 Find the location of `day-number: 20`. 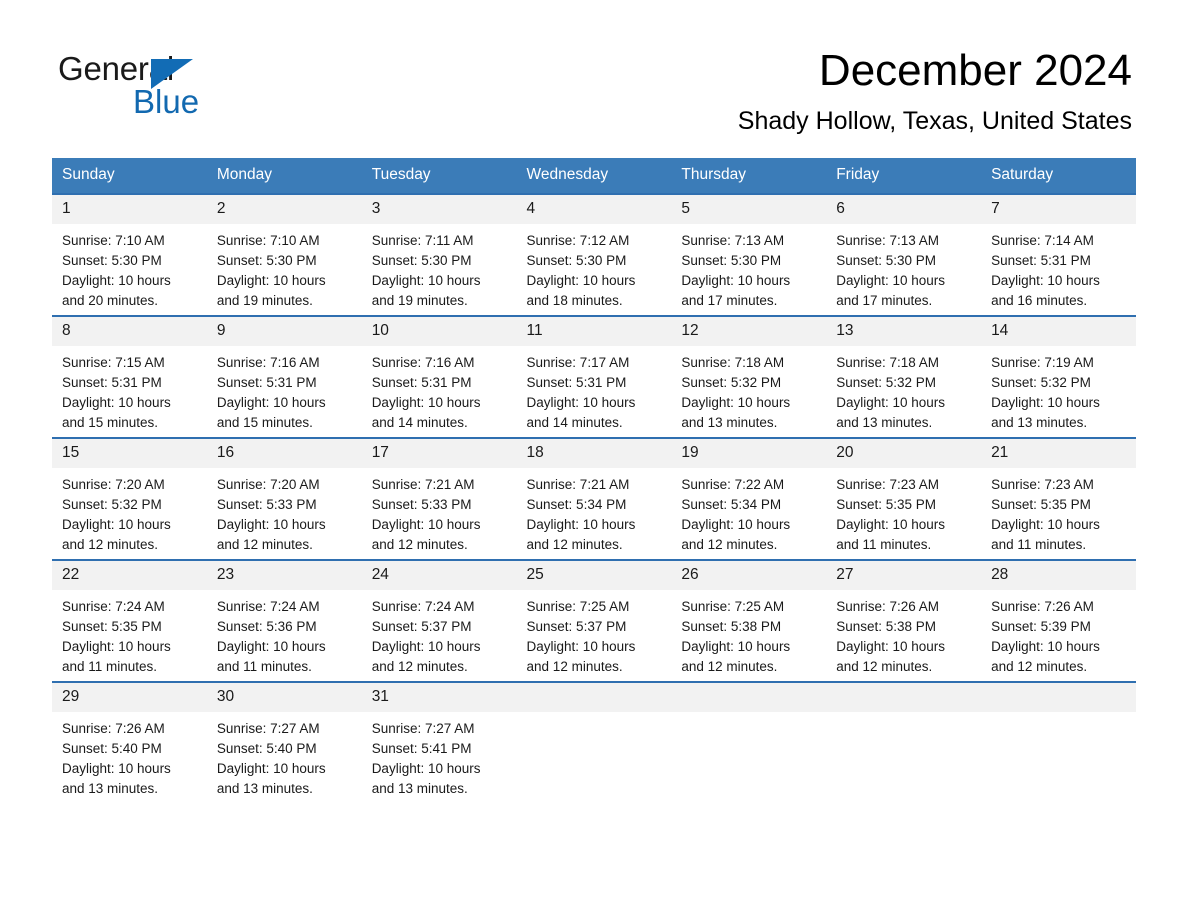

day-number: 20 is located at coordinates (904, 453).